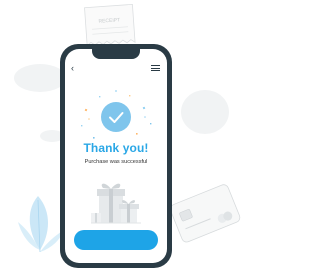 The width and height of the screenshot is (320, 271). What do you see at coordinates (41, 224) in the screenshot?
I see `leaf-plant-icon` at bounding box center [41, 224].